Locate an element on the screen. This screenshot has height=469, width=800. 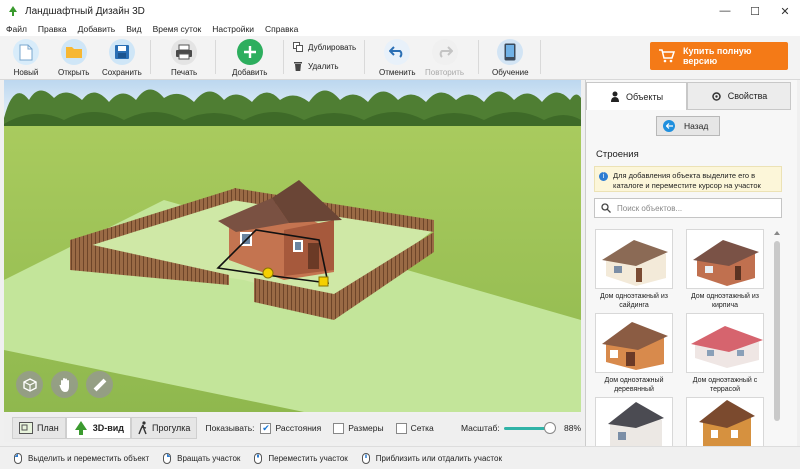
mouse-left-icon is located at coordinates (18, 458).